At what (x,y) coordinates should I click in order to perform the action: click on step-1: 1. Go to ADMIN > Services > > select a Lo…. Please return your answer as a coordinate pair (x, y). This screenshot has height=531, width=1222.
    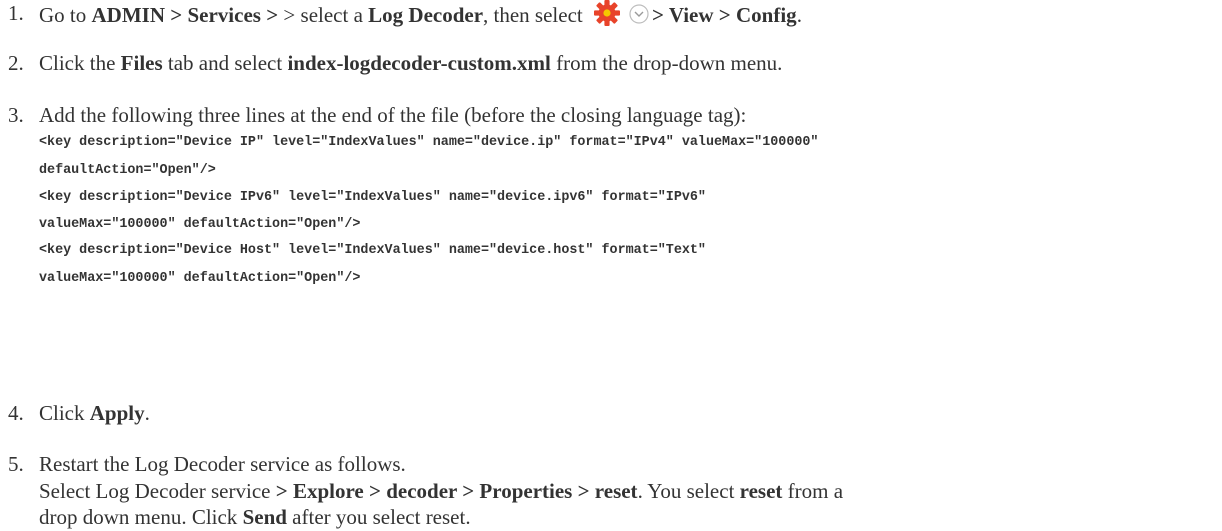
    Looking at the image, I should click on (610, 20).